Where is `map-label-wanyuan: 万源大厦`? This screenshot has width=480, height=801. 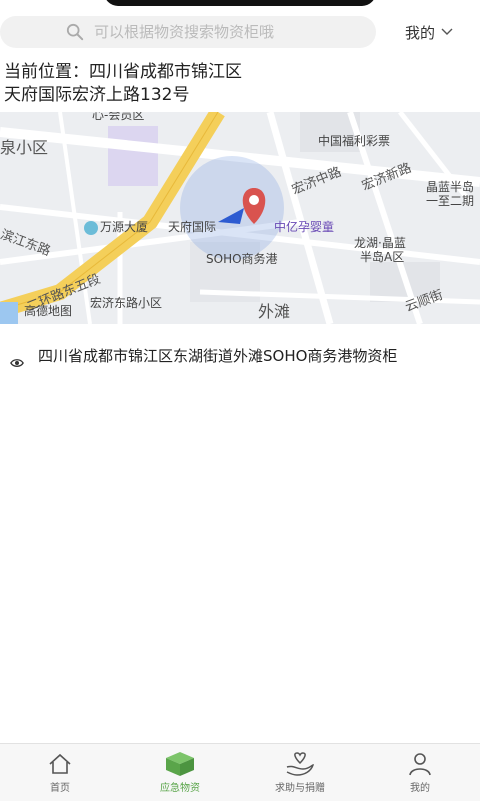 map-label-wanyuan: 万源大厦 is located at coordinates (116, 226).